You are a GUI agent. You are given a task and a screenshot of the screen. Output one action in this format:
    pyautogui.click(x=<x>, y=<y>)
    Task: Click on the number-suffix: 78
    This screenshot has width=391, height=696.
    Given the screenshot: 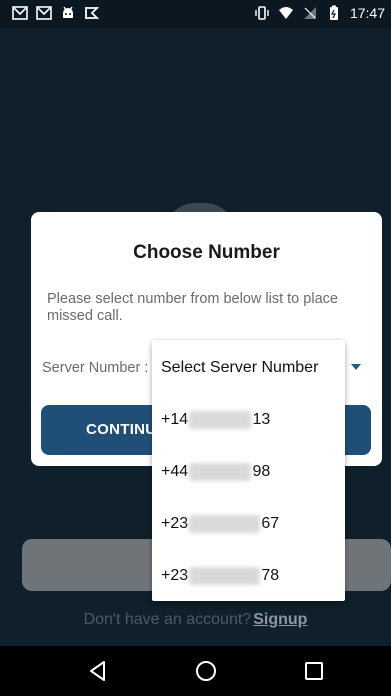 What is the action you would take?
    pyautogui.click(x=270, y=575)
    